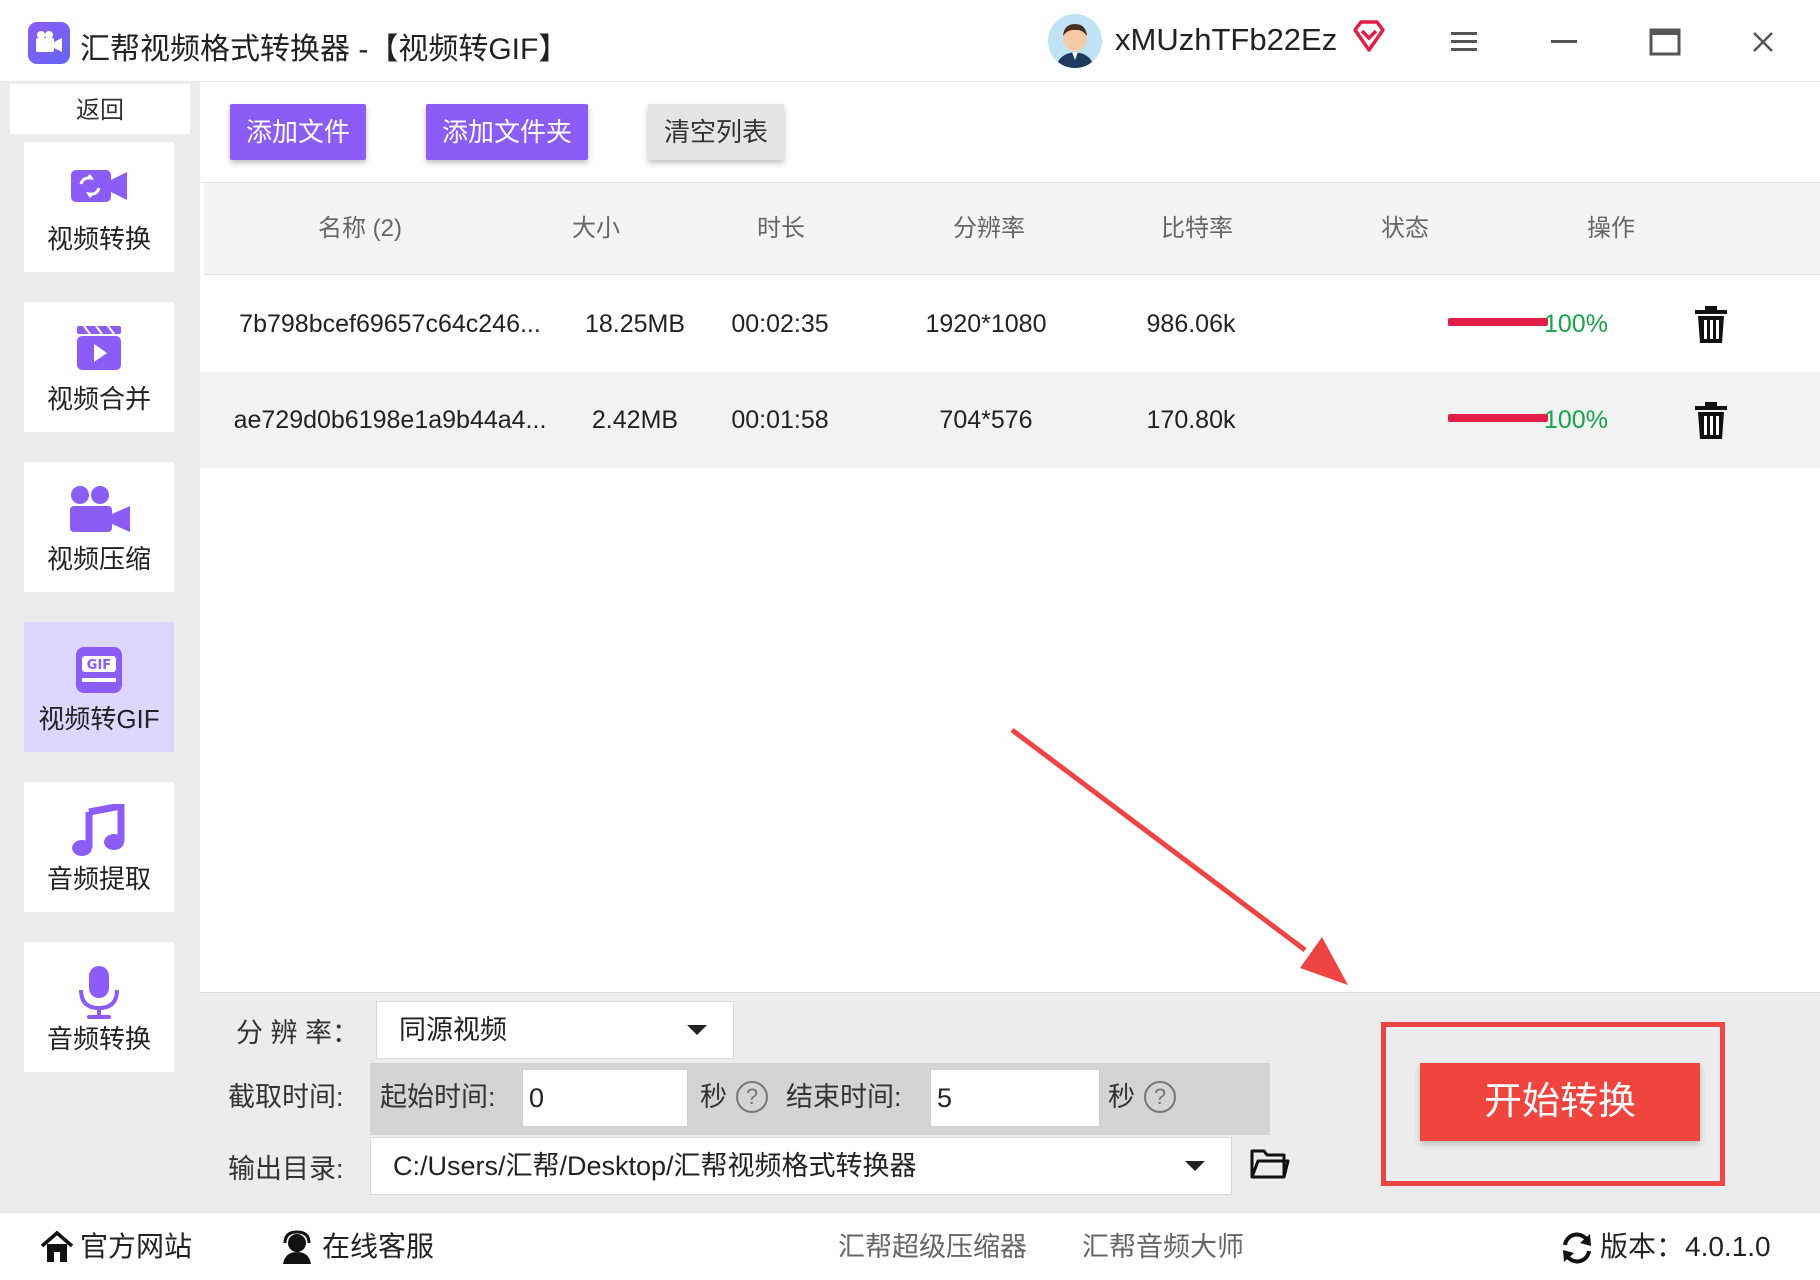 The image size is (1820, 1280). What do you see at coordinates (1226, 40) in the screenshot?
I see `username: xMUzhTFb22Ez` at bounding box center [1226, 40].